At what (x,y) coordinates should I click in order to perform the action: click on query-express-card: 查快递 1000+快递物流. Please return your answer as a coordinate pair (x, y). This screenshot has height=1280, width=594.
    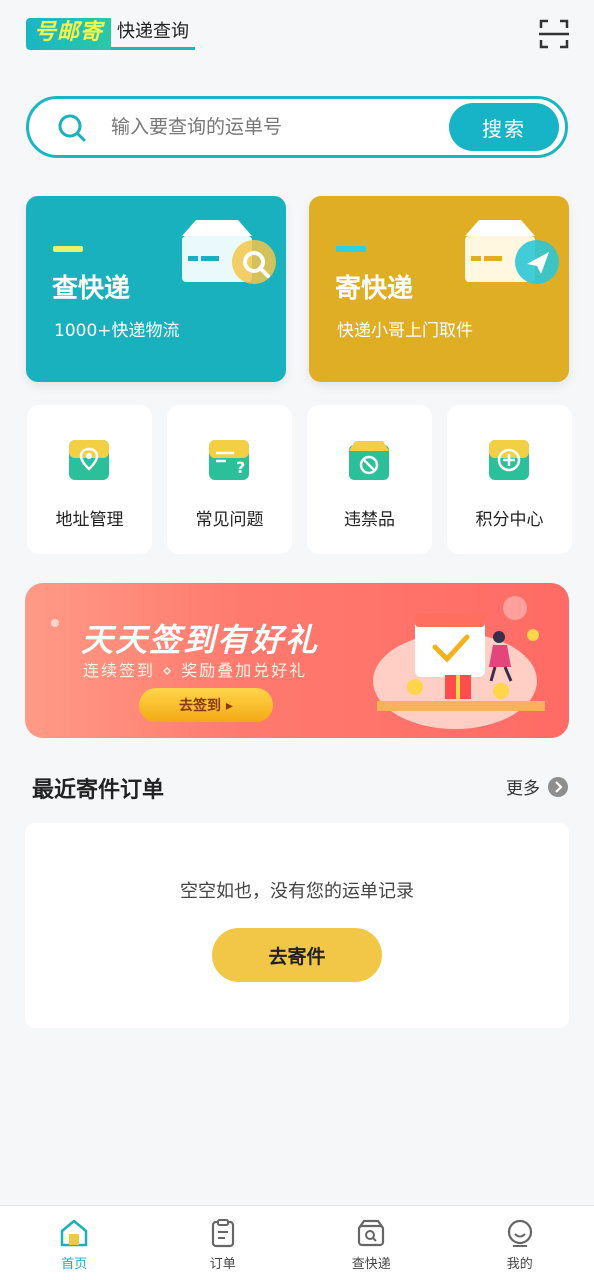
    Looking at the image, I should click on (156, 289).